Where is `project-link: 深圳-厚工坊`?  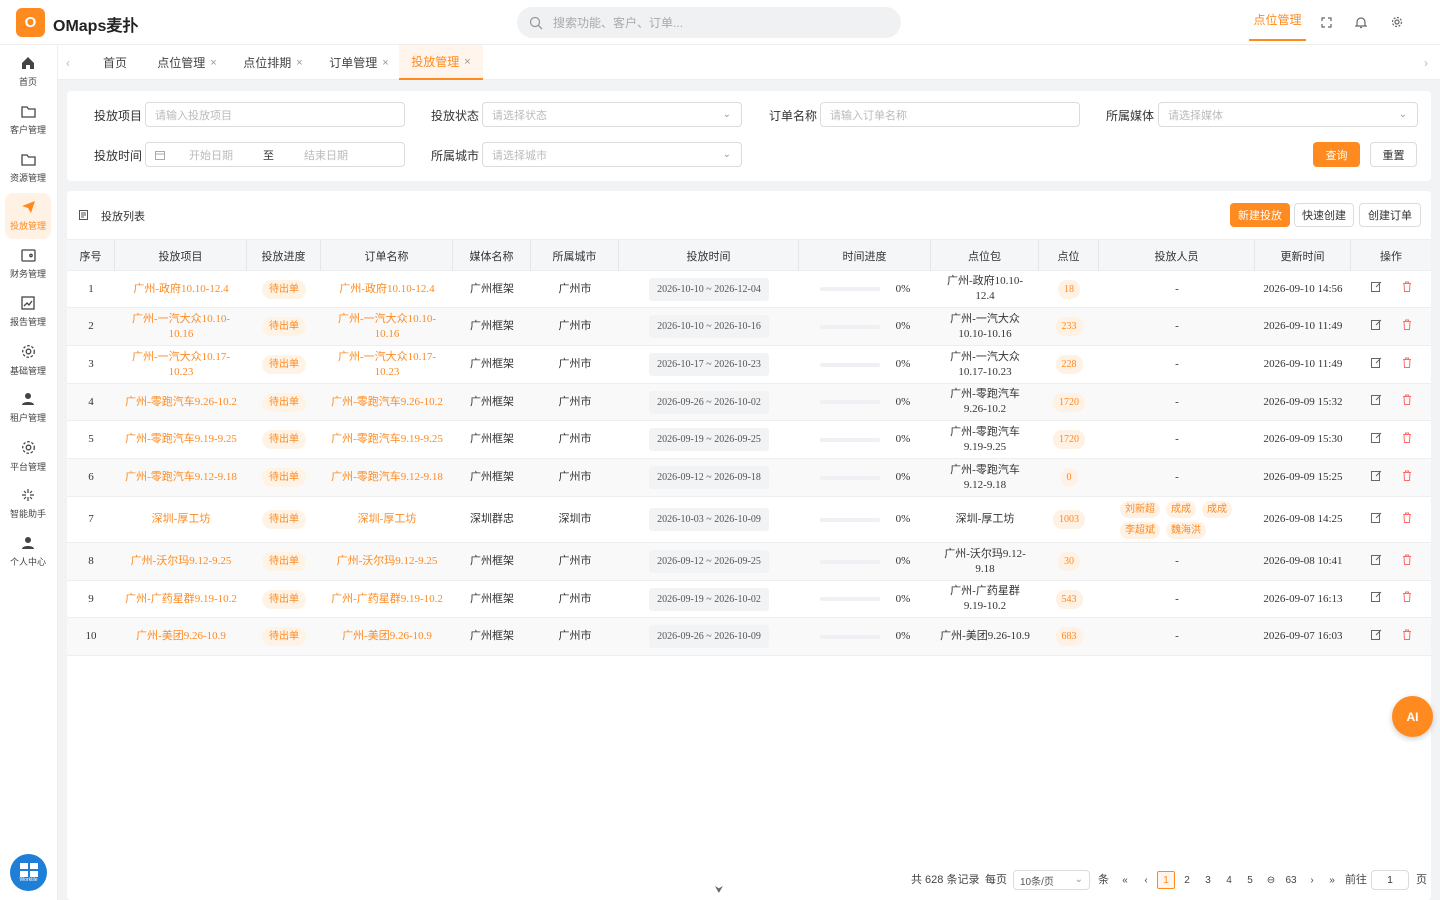 project-link: 深圳-厚工坊 is located at coordinates (181, 519).